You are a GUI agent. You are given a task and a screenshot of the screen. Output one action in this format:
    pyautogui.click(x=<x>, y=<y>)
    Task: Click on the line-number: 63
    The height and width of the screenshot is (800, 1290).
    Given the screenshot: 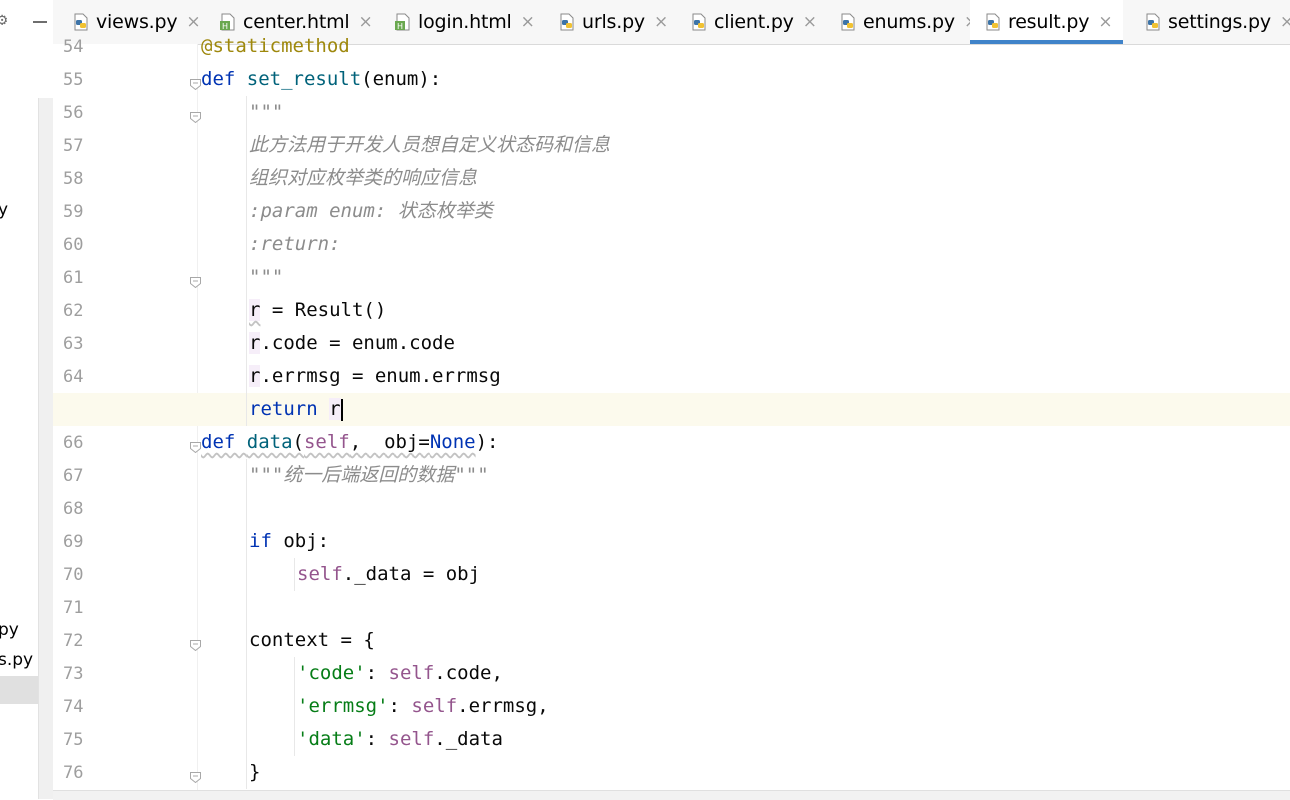 What is the action you would take?
    pyautogui.click(x=73, y=344)
    